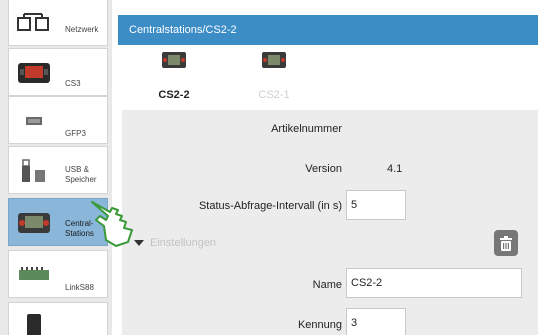 The image size is (546, 335). What do you see at coordinates (75, 133) in the screenshot?
I see `sidebar-item-label: GFP3` at bounding box center [75, 133].